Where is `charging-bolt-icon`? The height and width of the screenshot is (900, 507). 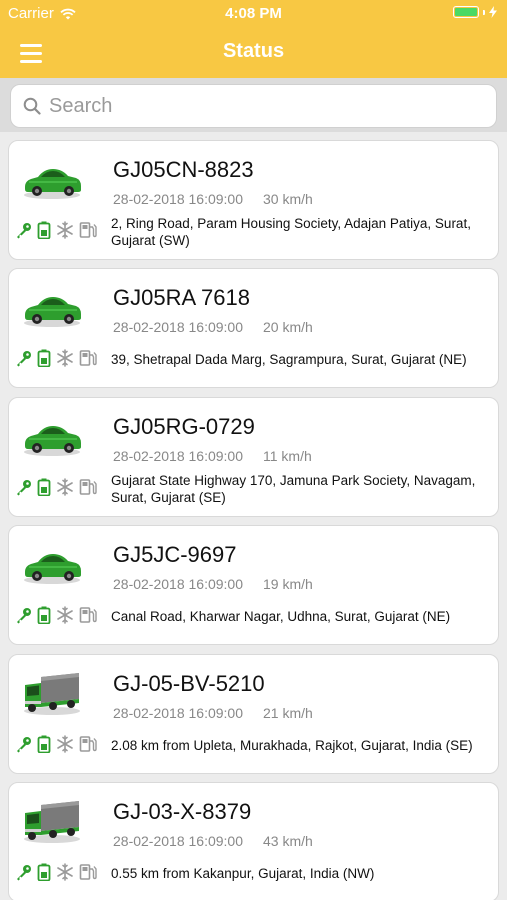
charging-bolt-icon is located at coordinates (493, 12).